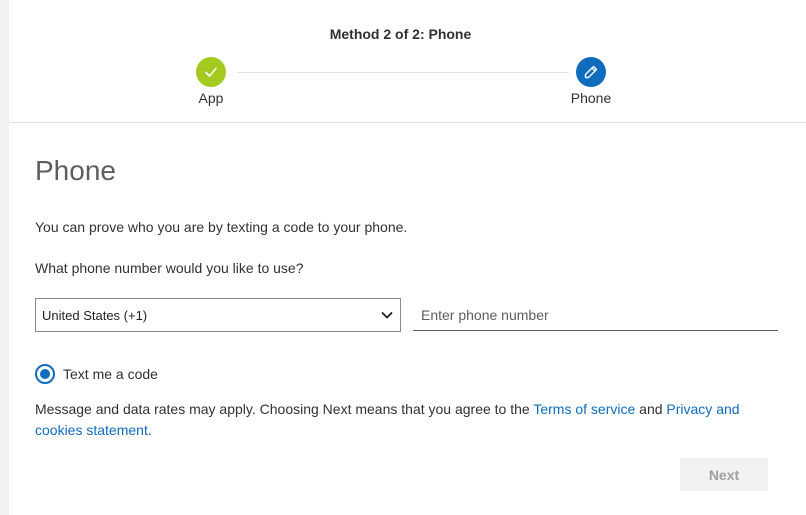 The height and width of the screenshot is (515, 806). I want to click on chevron-down-icon, so click(387, 315).